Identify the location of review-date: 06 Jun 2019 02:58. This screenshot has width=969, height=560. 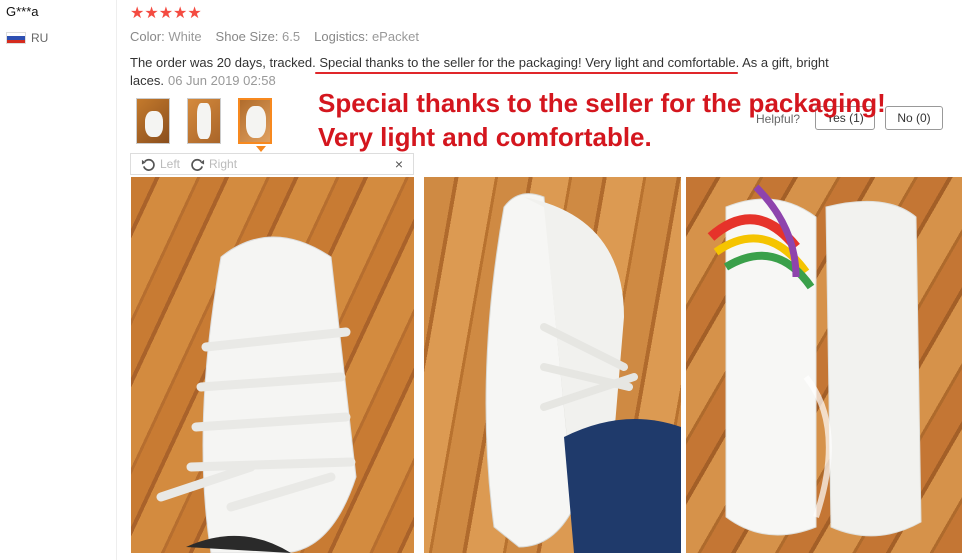
(221, 80).